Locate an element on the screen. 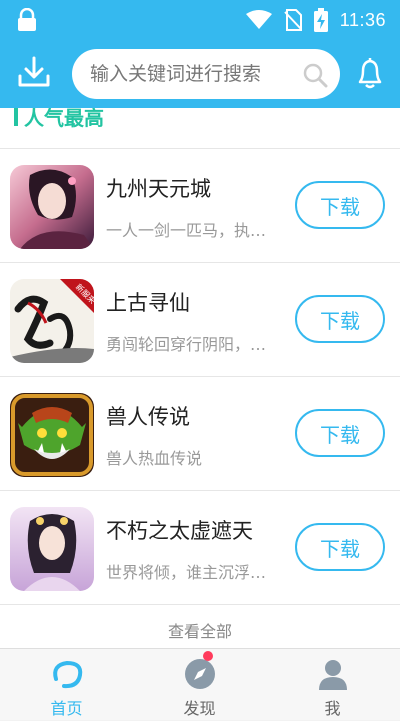  game-icon-shouren is located at coordinates (52, 435).